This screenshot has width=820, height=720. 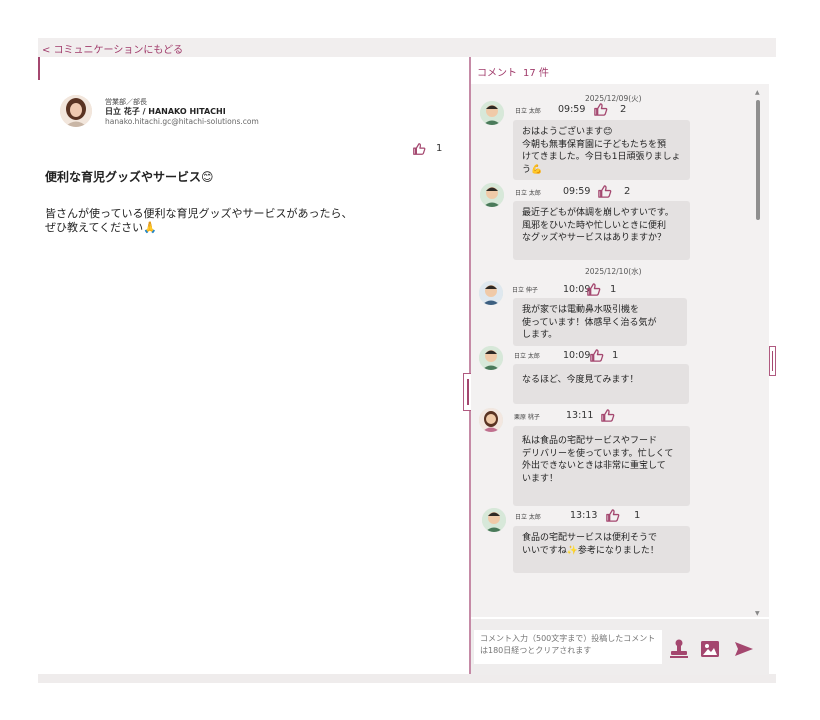 What do you see at coordinates (532, 169) in the screenshot?
I see `comment-line: う💪` at bounding box center [532, 169].